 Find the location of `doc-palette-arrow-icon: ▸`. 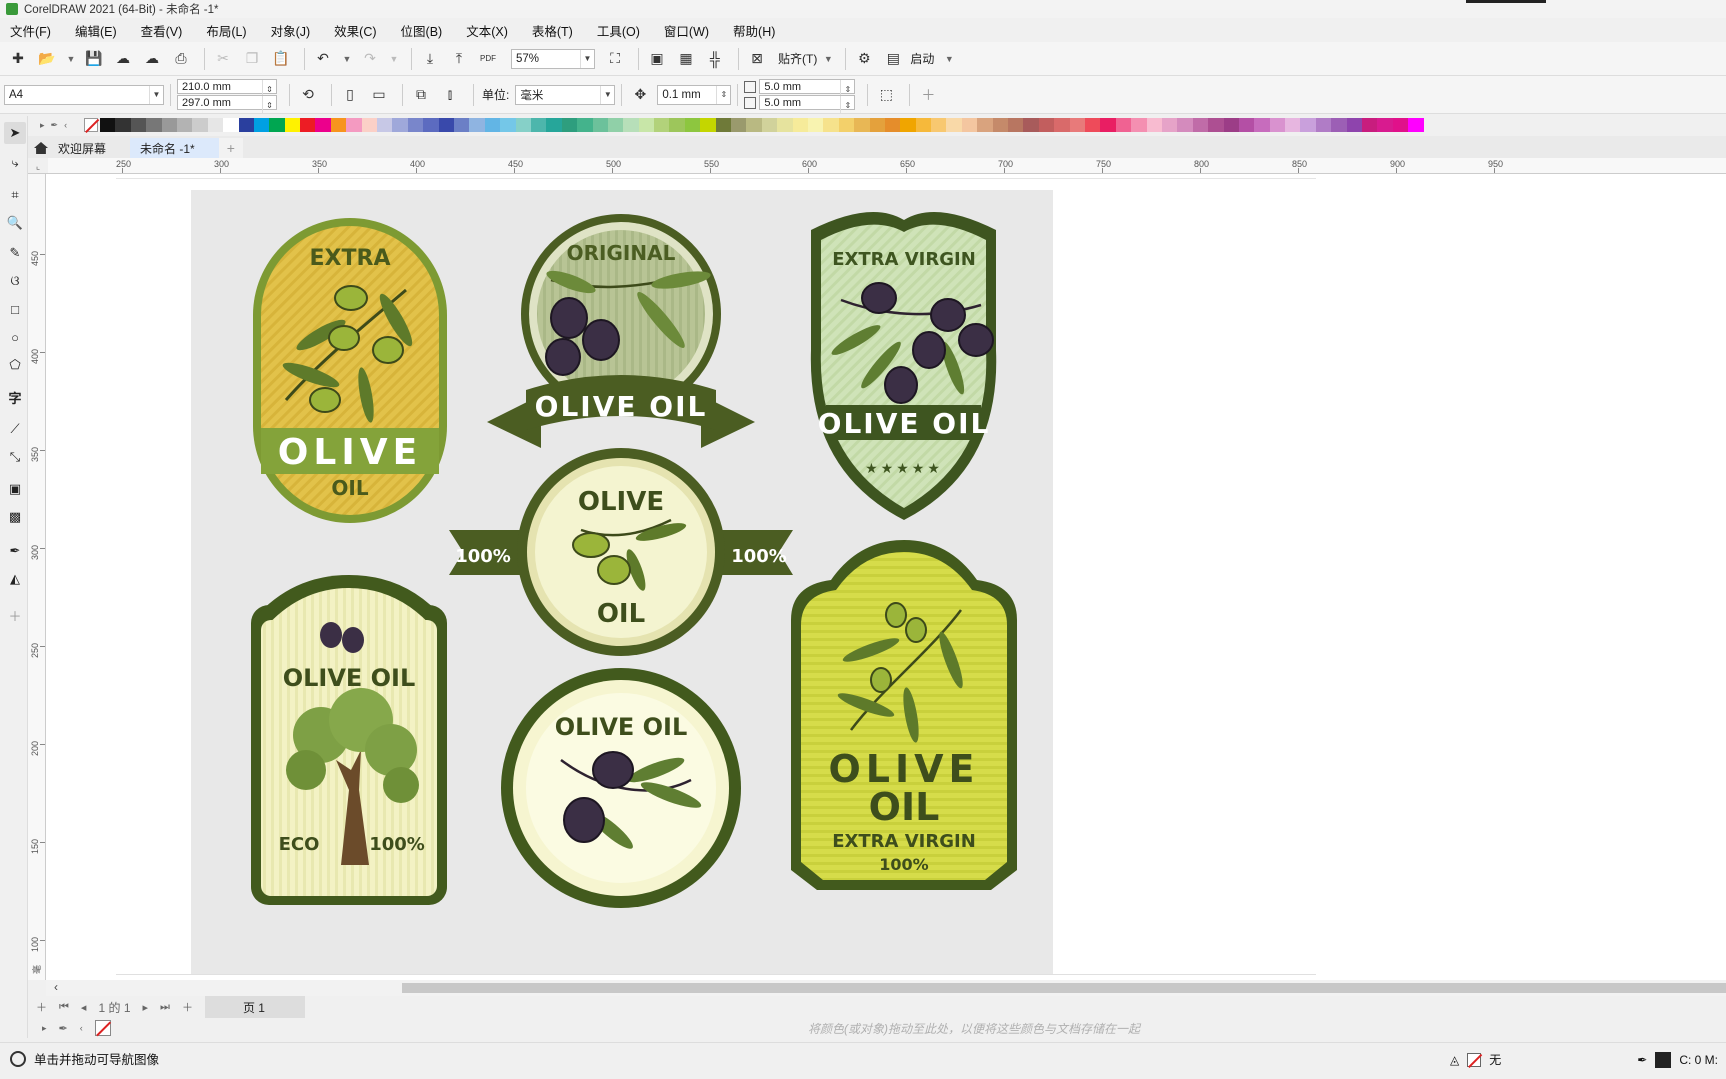

doc-palette-arrow-icon: ▸ is located at coordinates (44, 1028).